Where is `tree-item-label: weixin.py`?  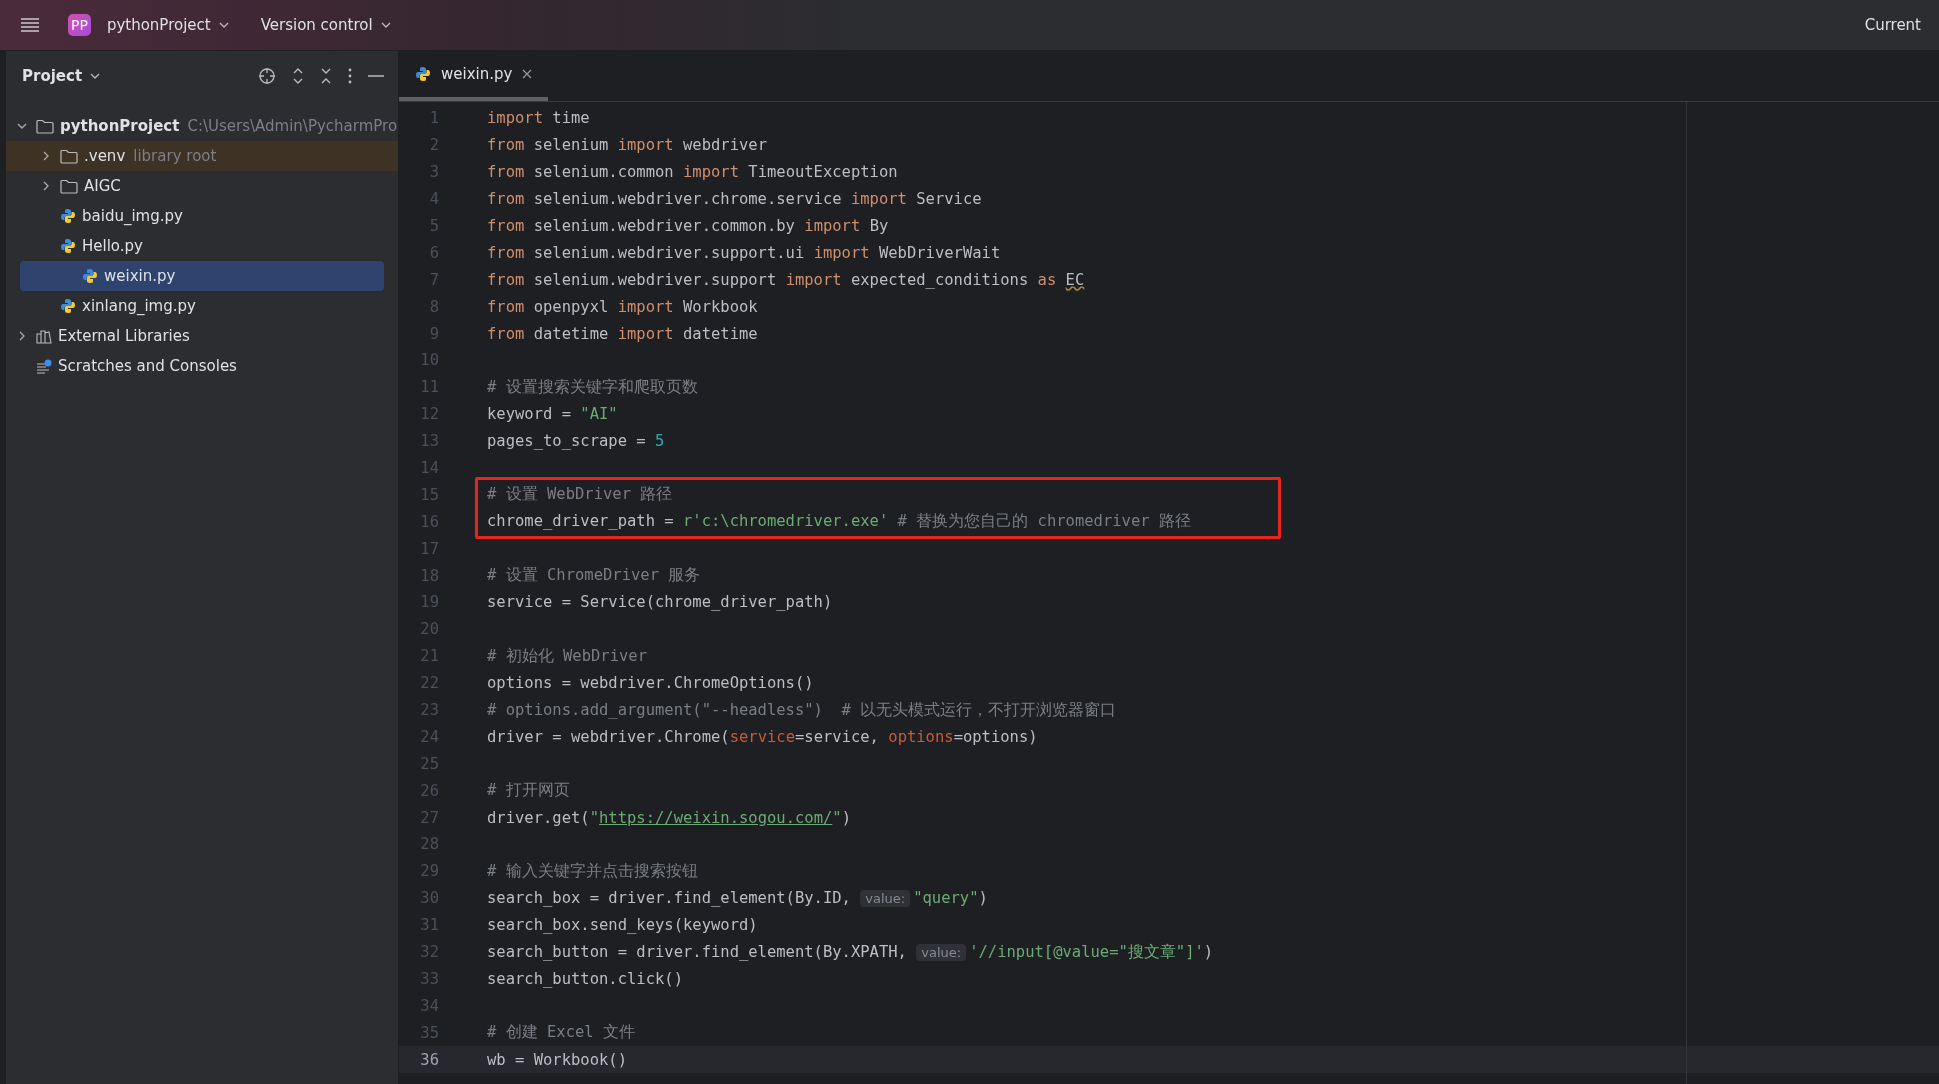
tree-item-label: weixin.py is located at coordinates (140, 276).